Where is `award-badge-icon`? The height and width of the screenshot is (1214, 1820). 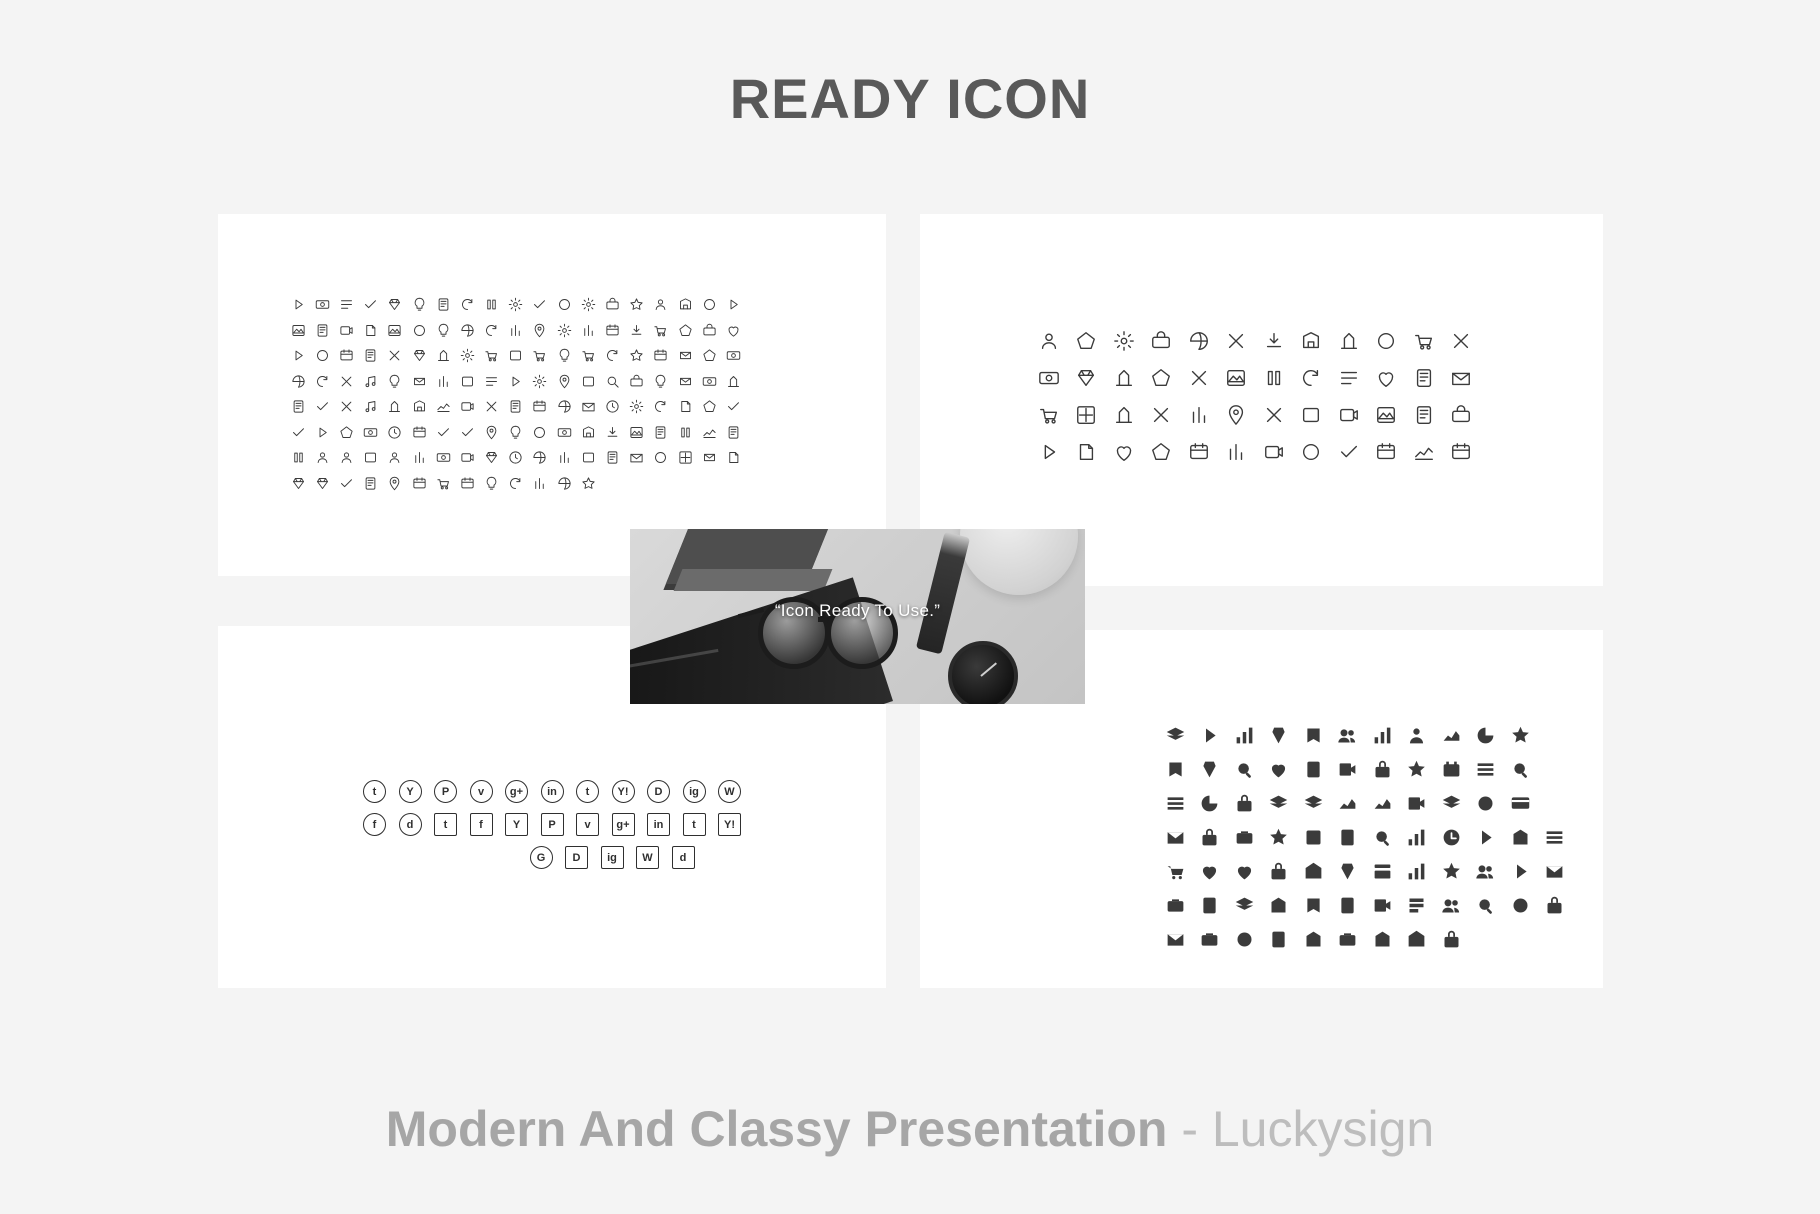 award-badge-icon is located at coordinates (395, 305).